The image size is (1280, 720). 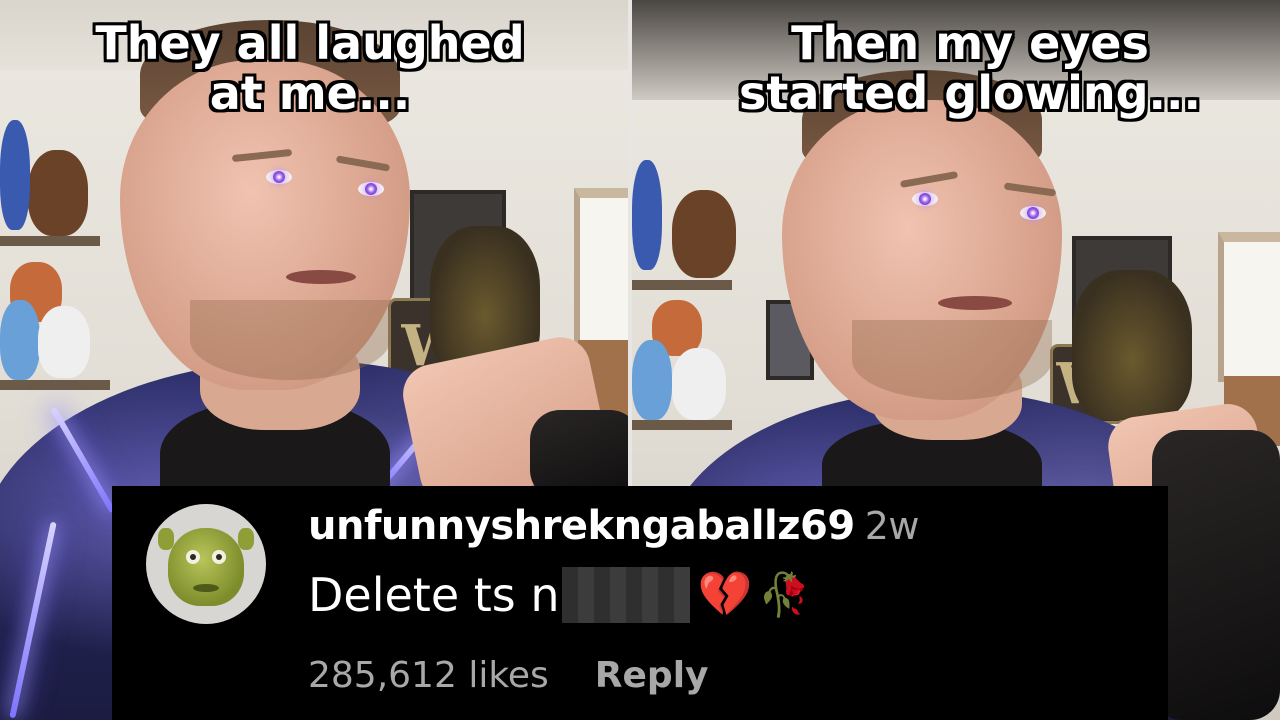 I want to click on comment-actions: 285,612 likes Reply, so click(x=508, y=676).